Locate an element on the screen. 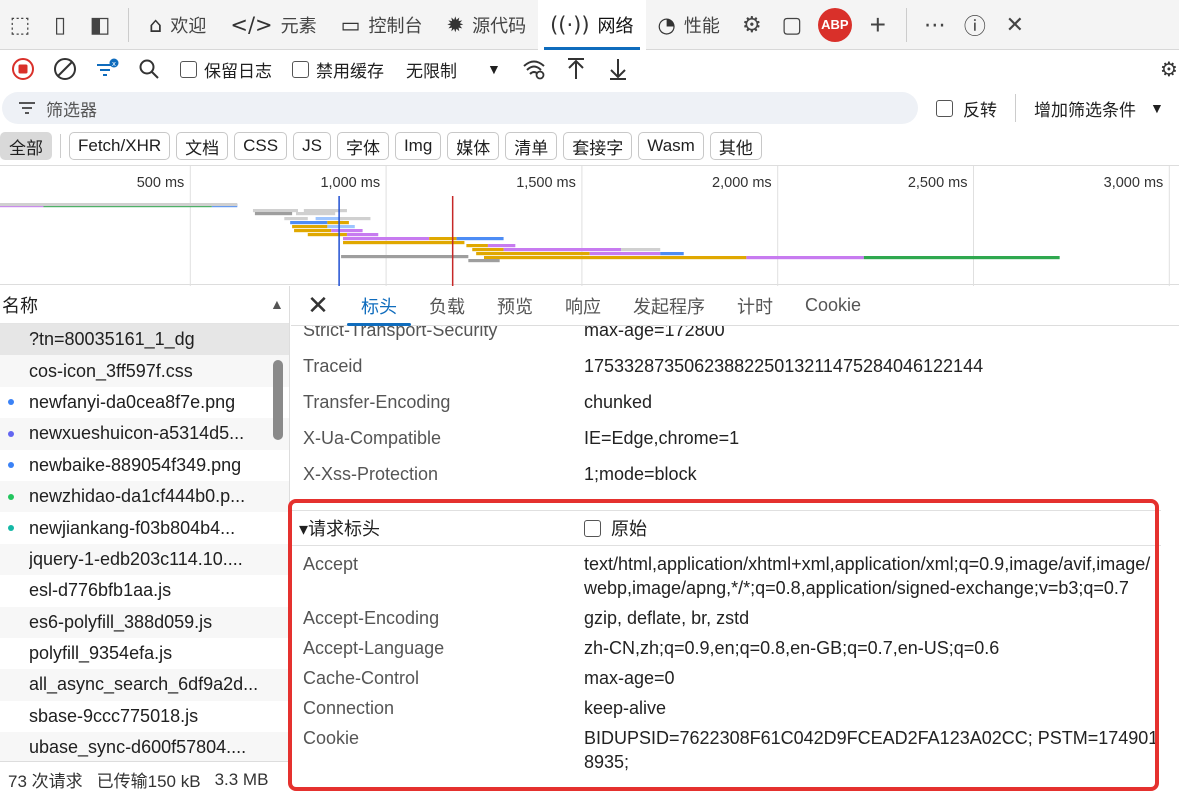 This screenshot has height=797, width=1179. network-settings-button: ⚙ is located at coordinates (1164, 69).